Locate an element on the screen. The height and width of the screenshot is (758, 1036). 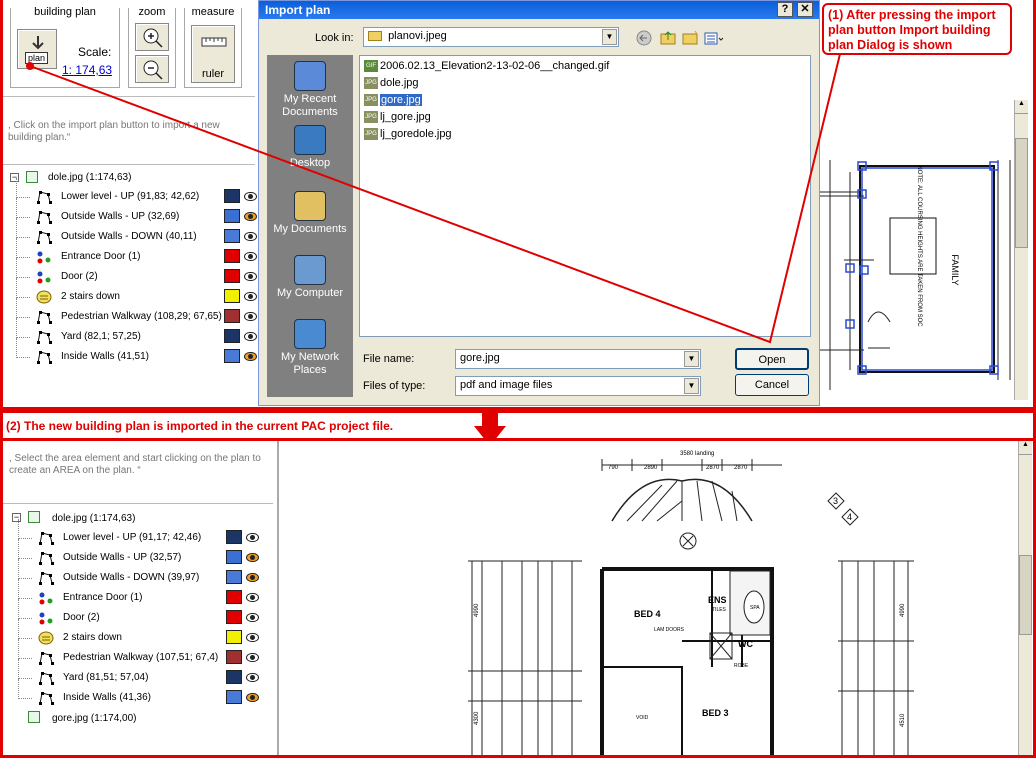
room-bed3: BED 3 is located at coordinates (715, 713).